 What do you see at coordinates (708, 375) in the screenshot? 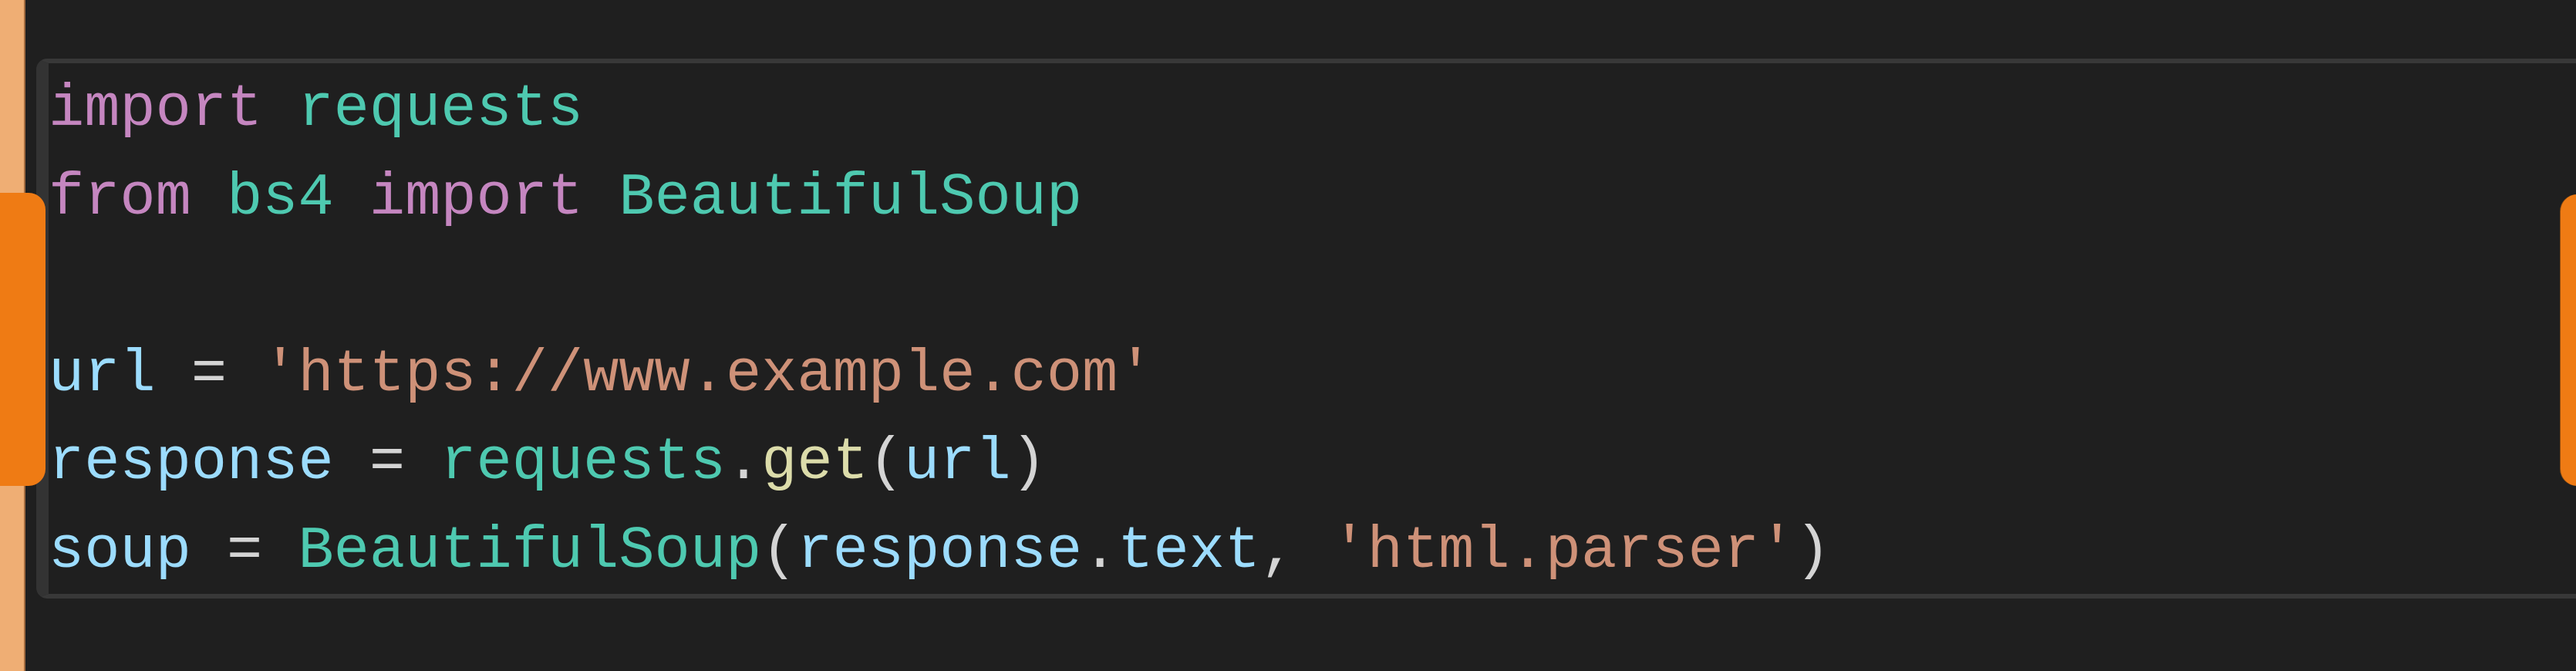
I see `code-token-str: 'https://www.example.com'` at bounding box center [708, 375].